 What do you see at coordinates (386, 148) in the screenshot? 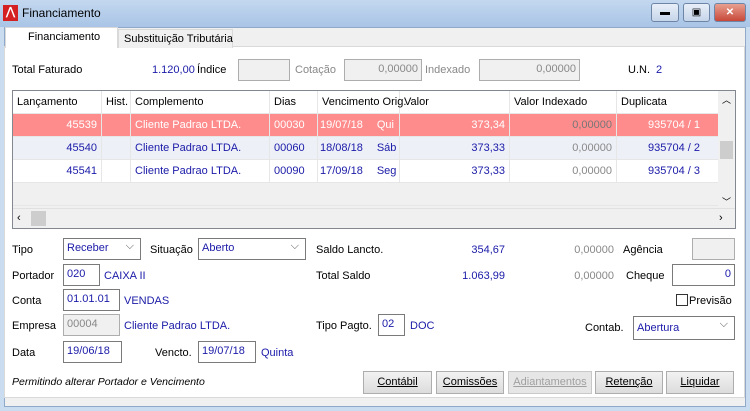
I see `due-weekday: Sáb` at bounding box center [386, 148].